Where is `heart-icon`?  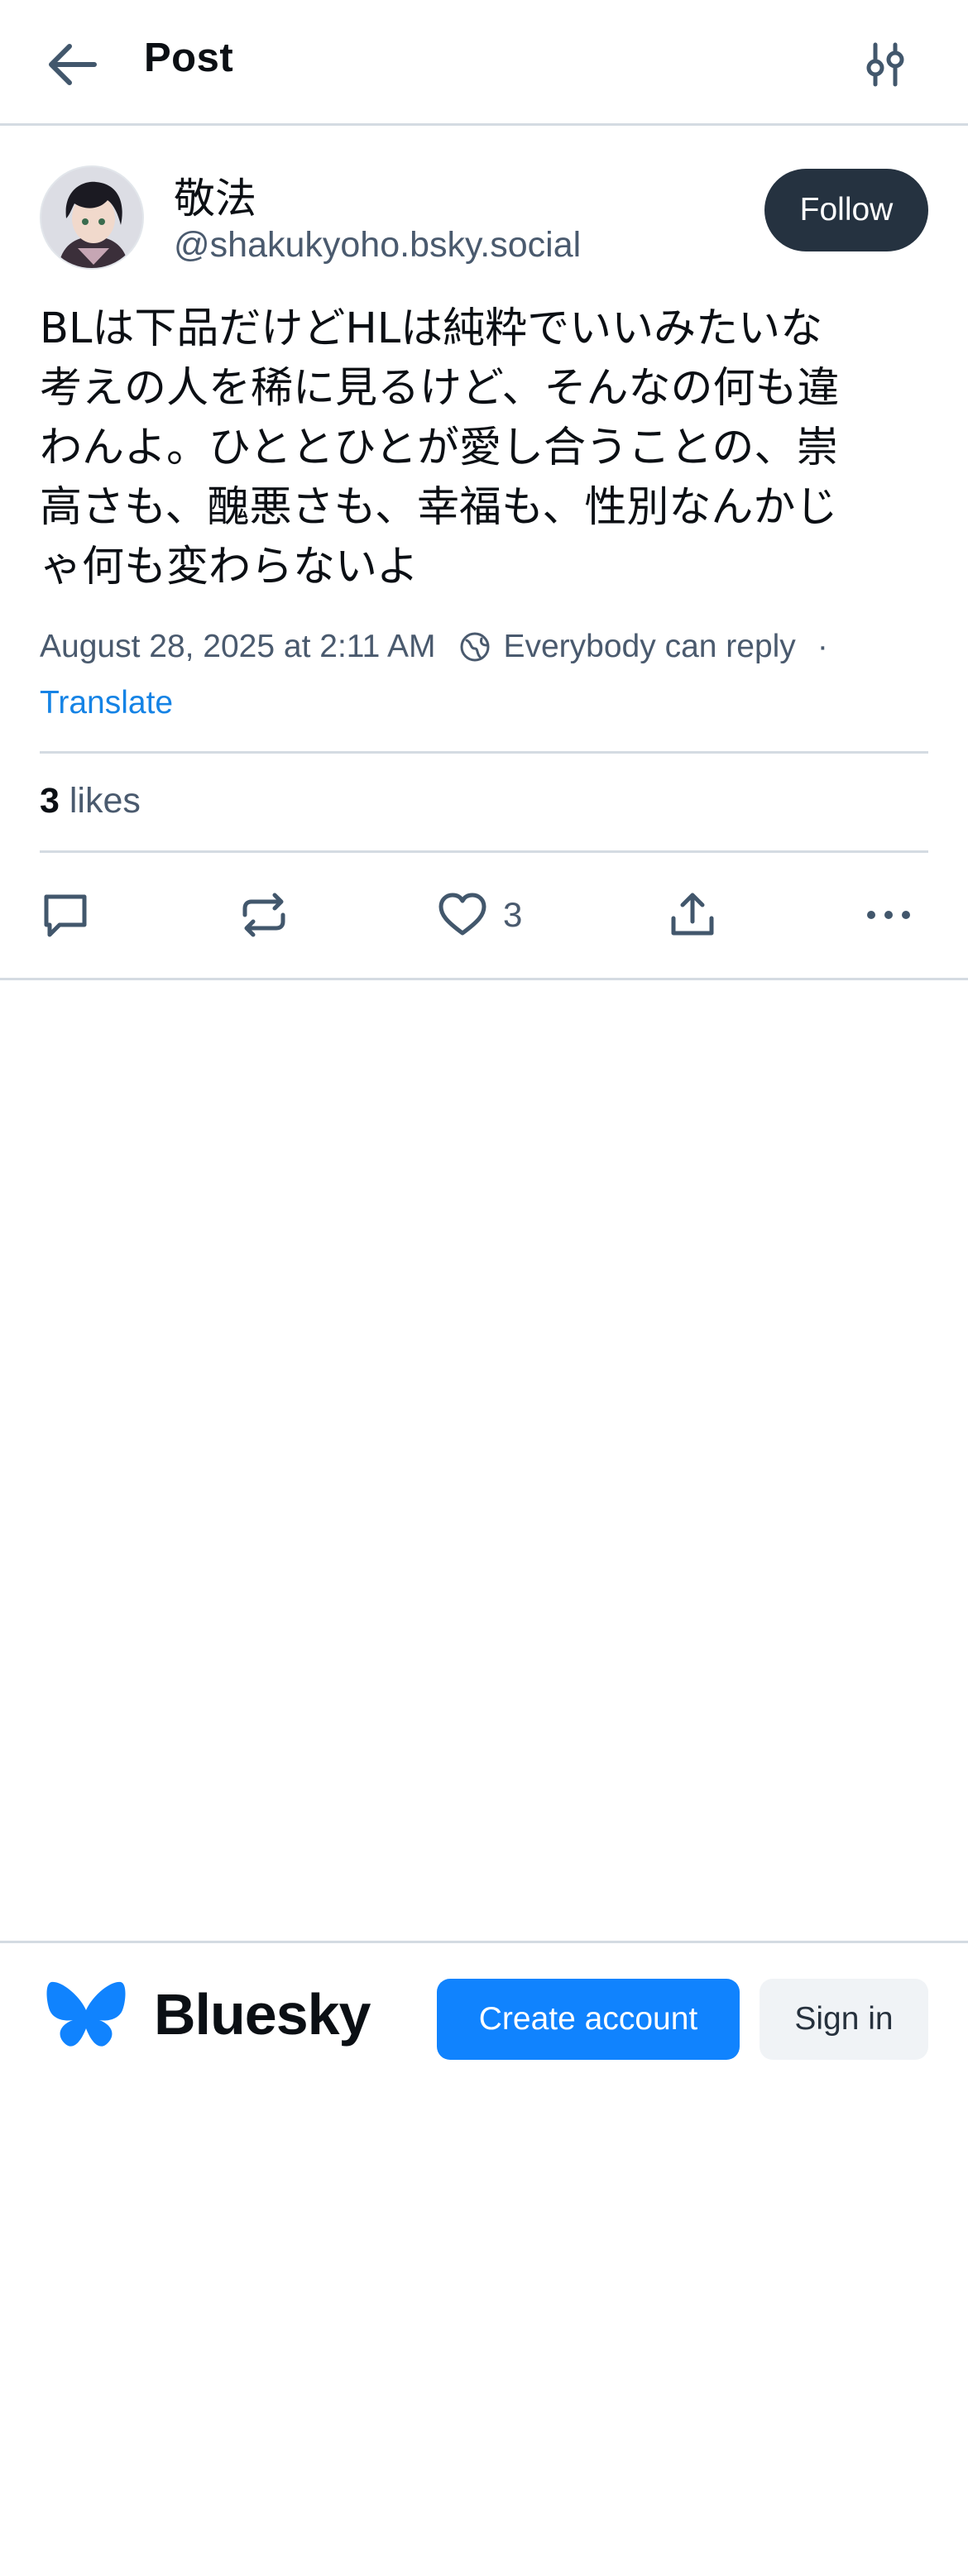
heart-icon is located at coordinates (462, 915).